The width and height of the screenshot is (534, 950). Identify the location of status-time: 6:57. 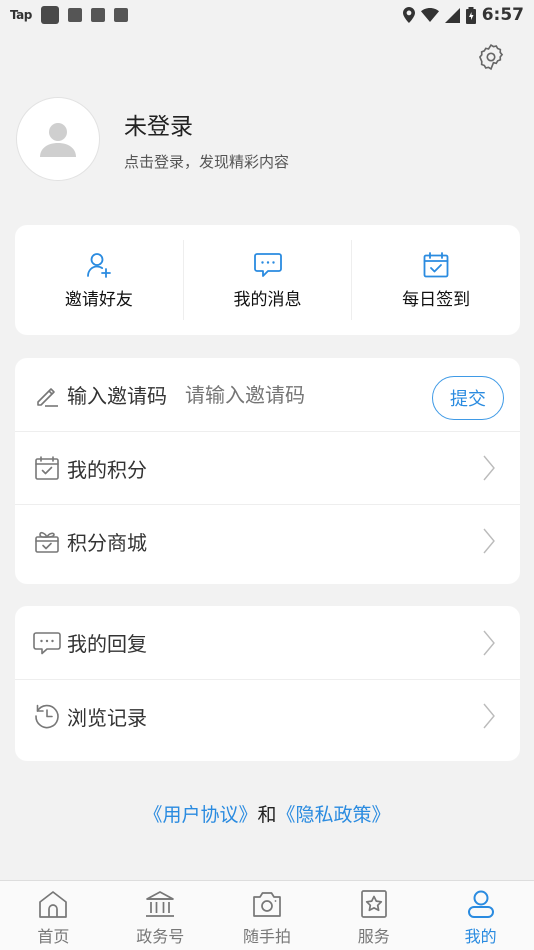
(502, 15).